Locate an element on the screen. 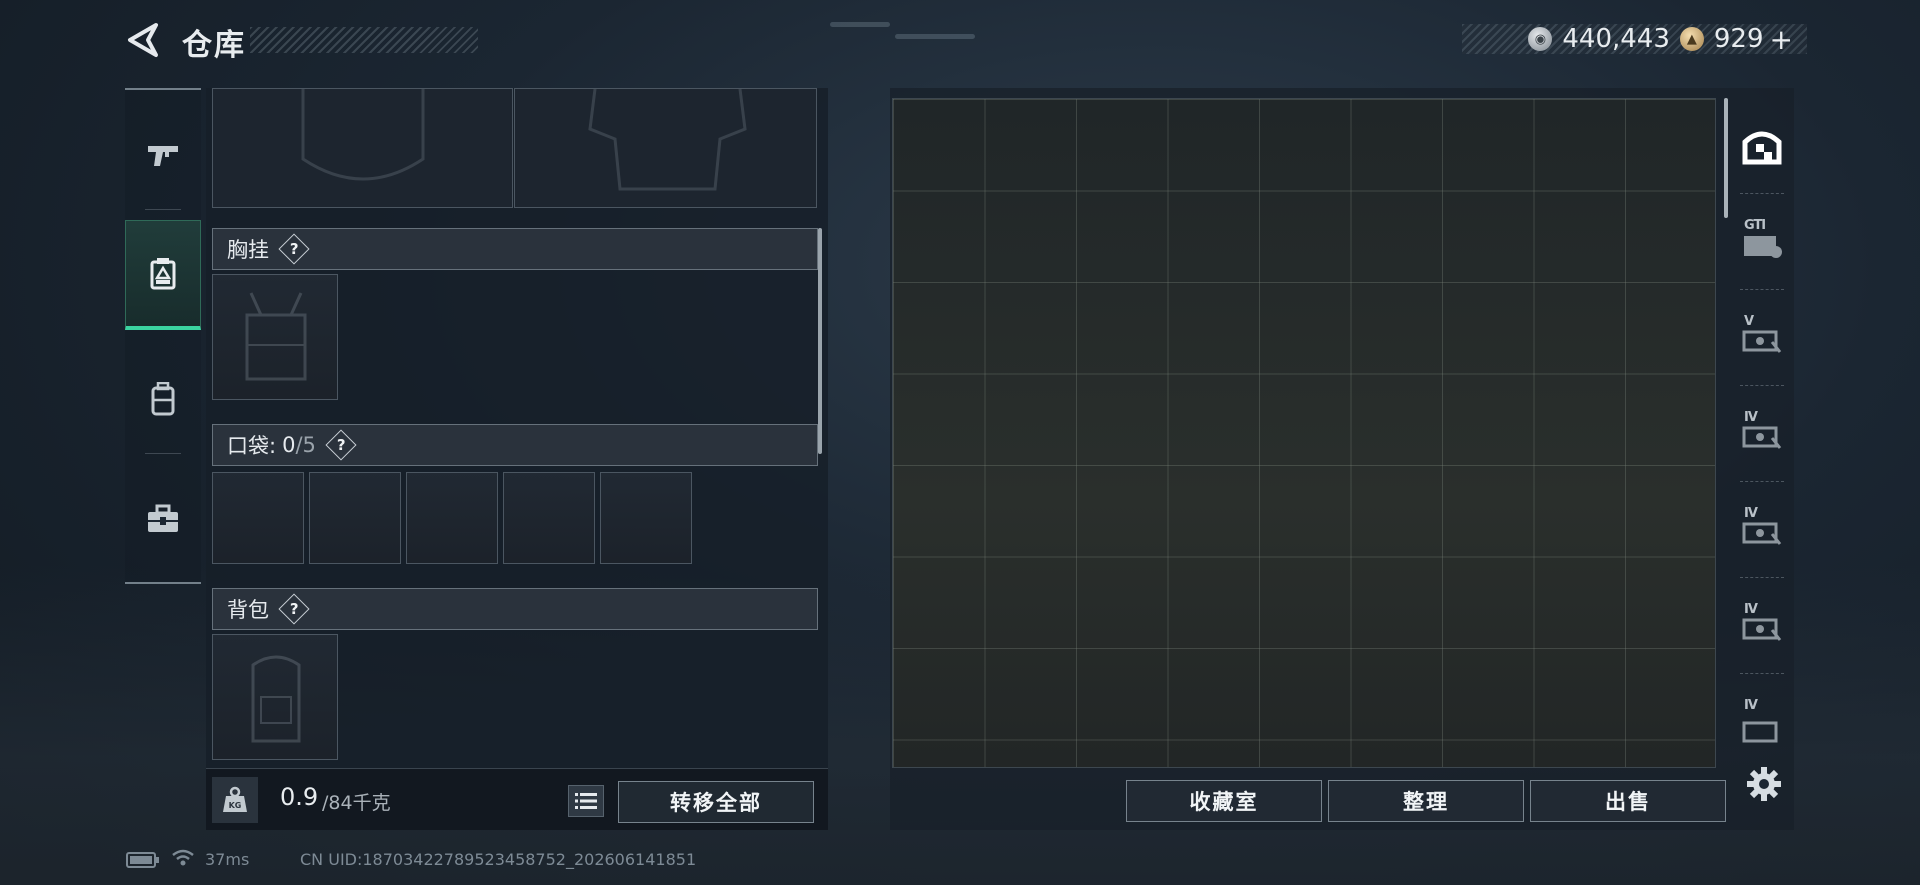 This screenshot has height=885, width=1920. silver-balance: 440,443 is located at coordinates (1616, 39).